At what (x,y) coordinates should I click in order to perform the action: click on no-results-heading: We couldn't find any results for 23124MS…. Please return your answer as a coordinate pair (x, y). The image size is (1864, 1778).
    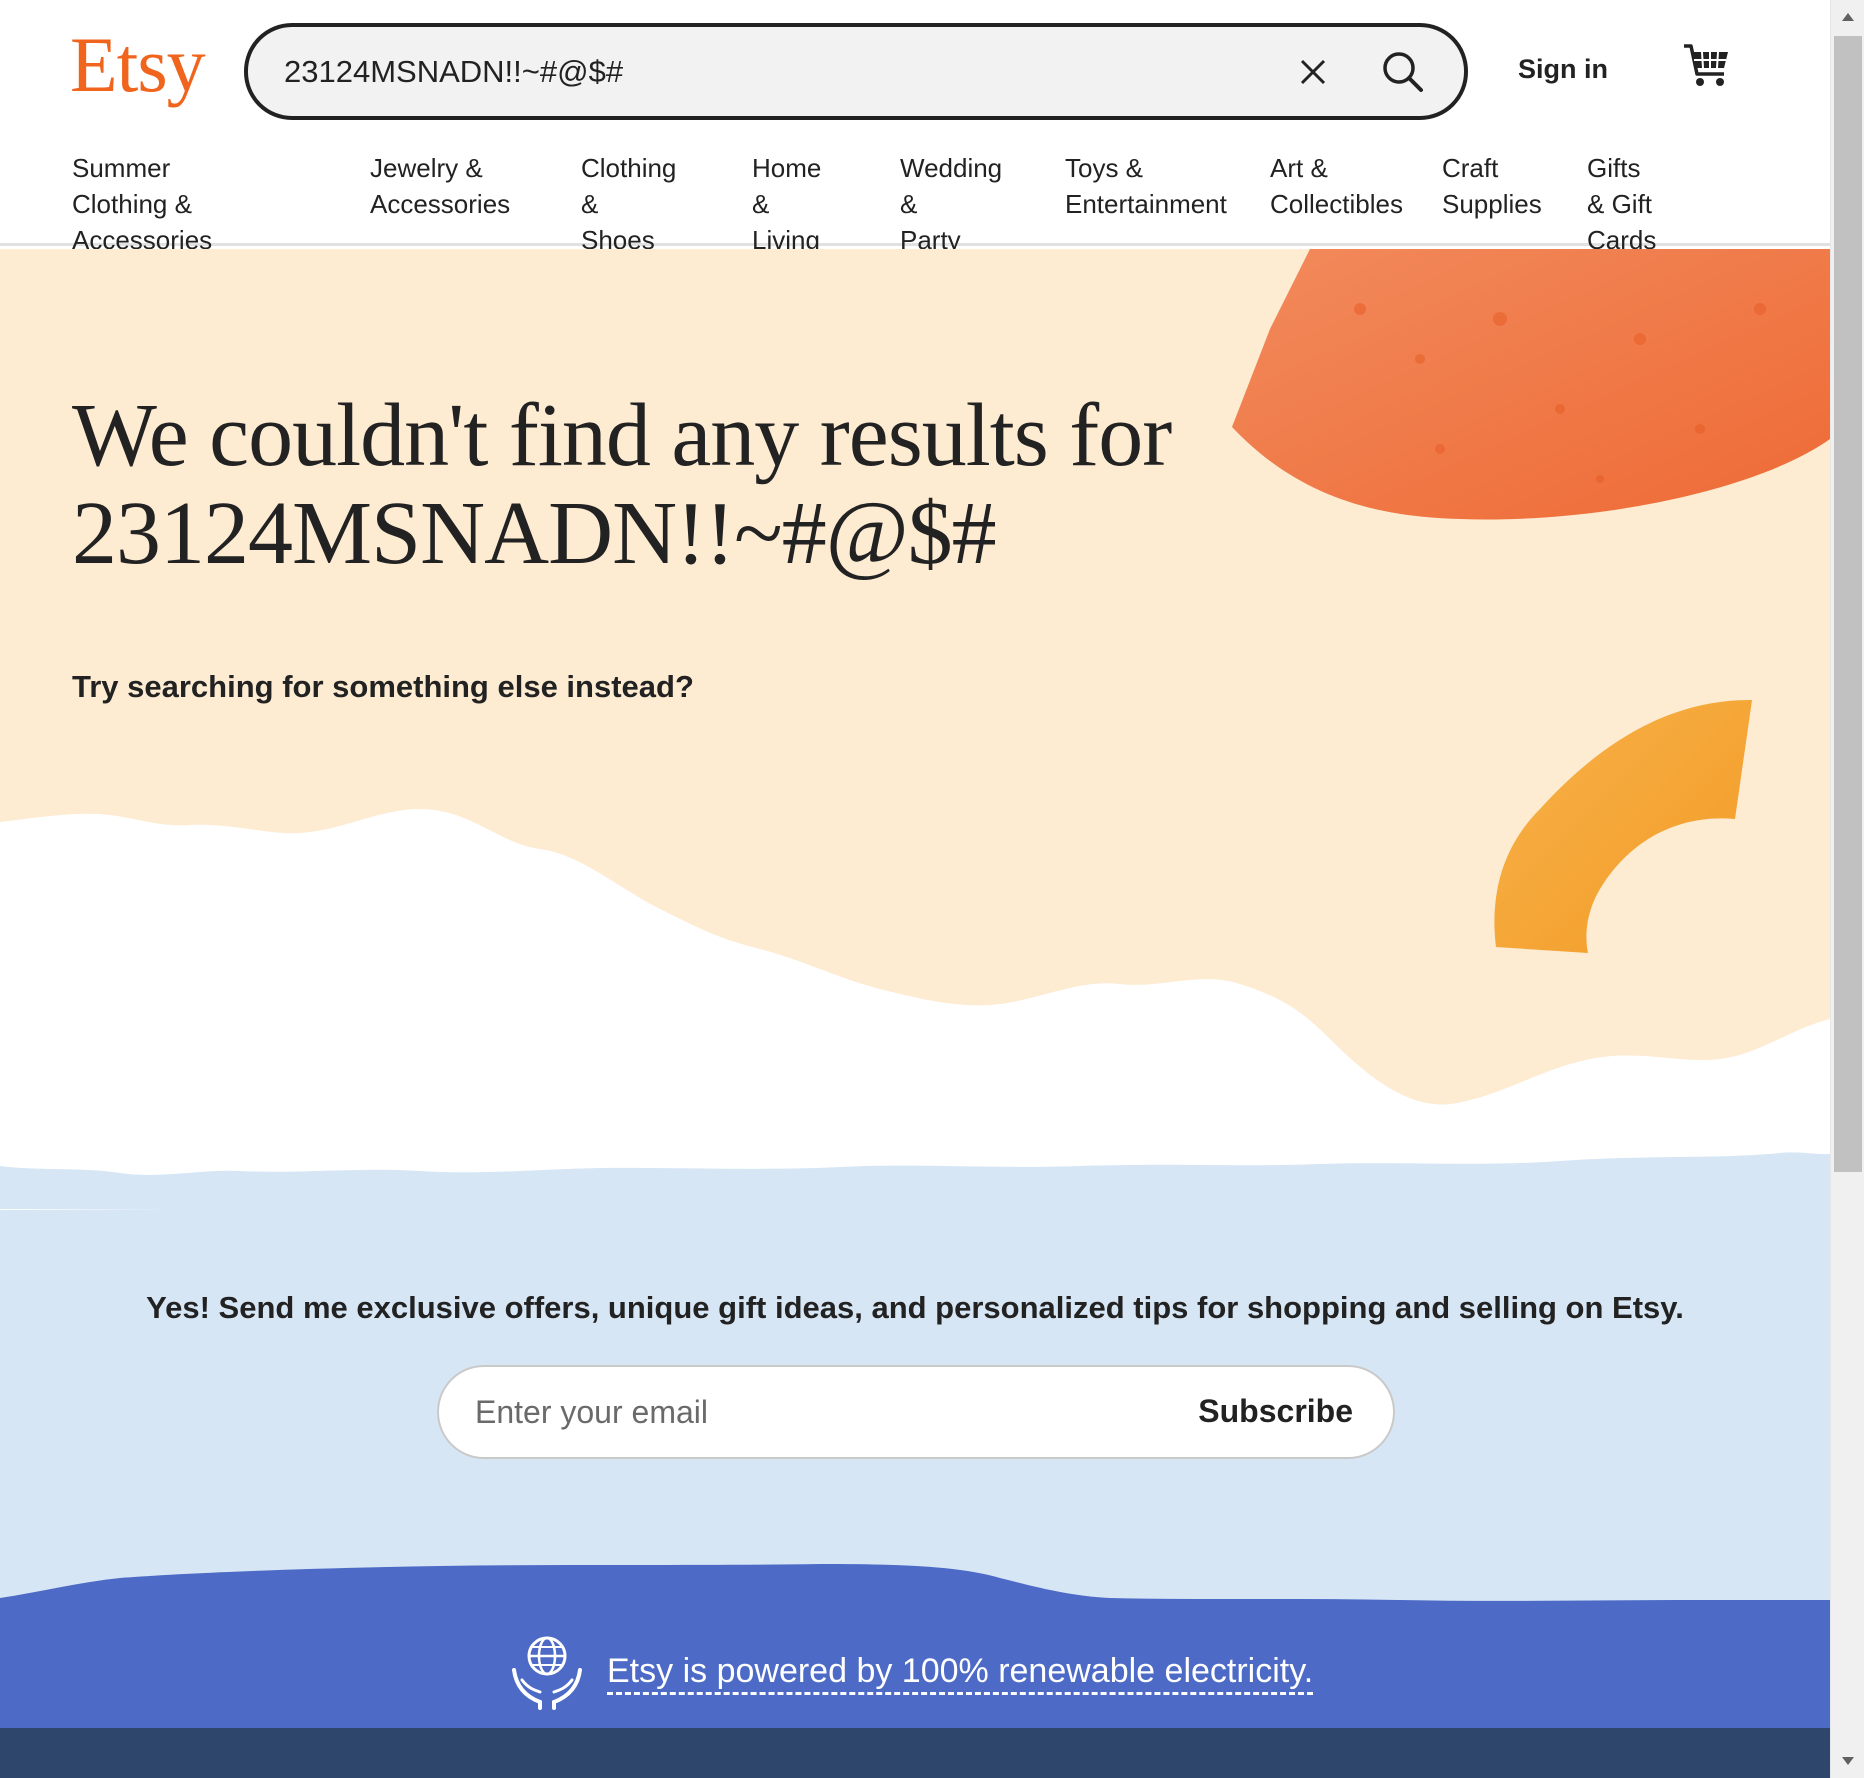
    Looking at the image, I should click on (622, 484).